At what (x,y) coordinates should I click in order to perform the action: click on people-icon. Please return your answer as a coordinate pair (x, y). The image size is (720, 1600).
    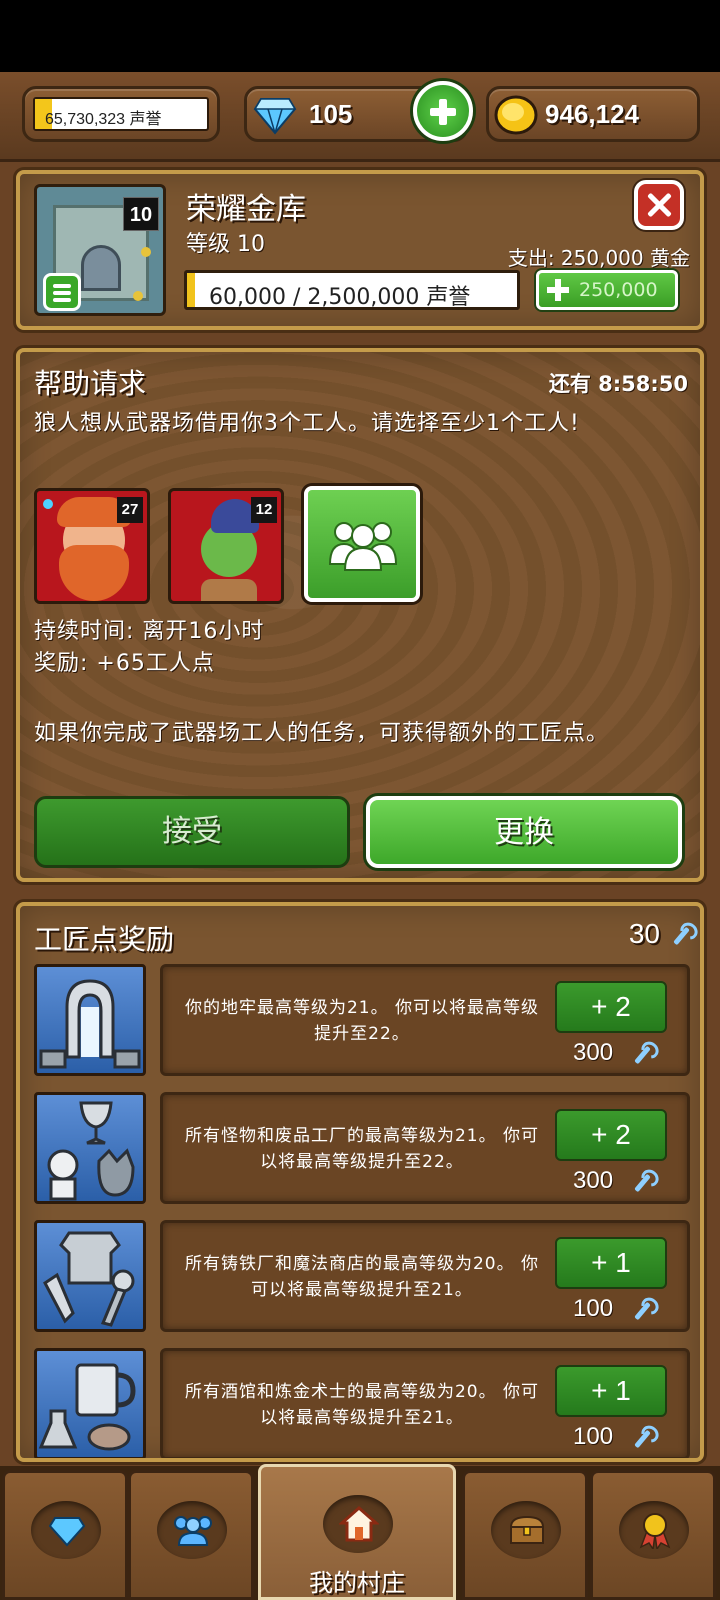
    Looking at the image, I should click on (193, 1531).